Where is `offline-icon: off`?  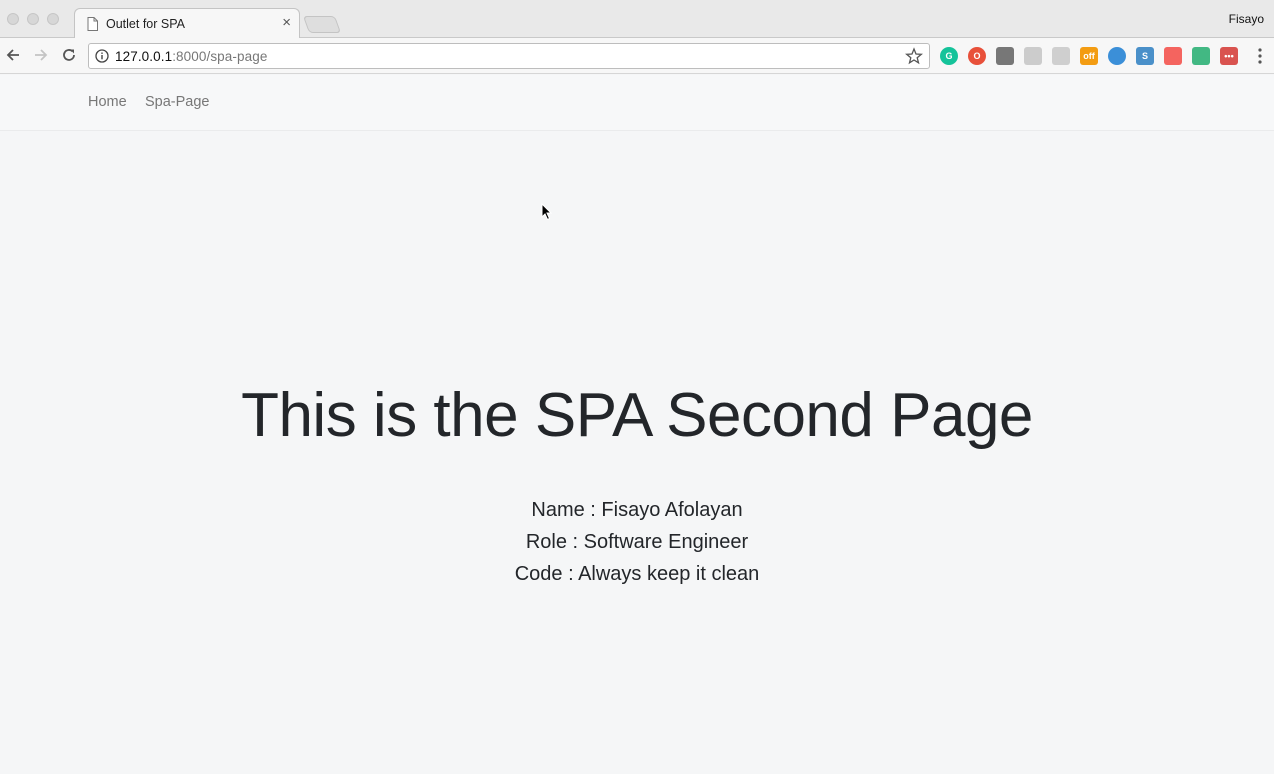
offline-icon: off is located at coordinates (1089, 56).